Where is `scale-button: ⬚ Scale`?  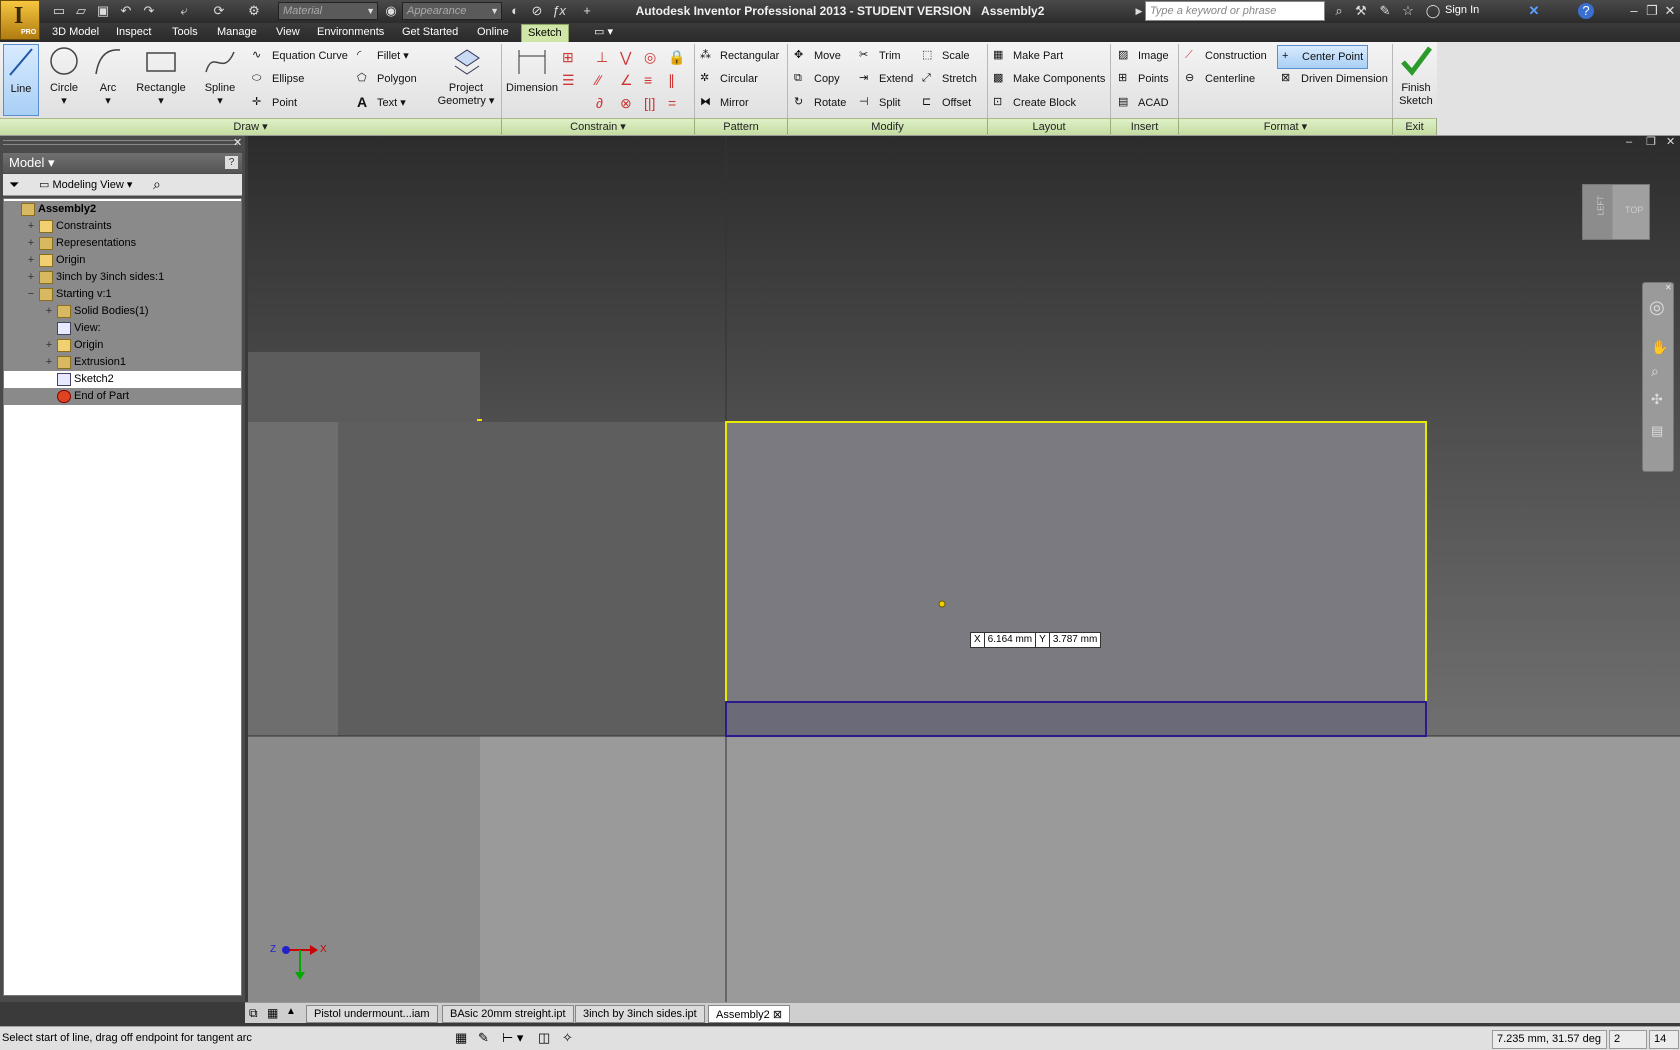 scale-button: ⬚ Scale is located at coordinates (946, 56).